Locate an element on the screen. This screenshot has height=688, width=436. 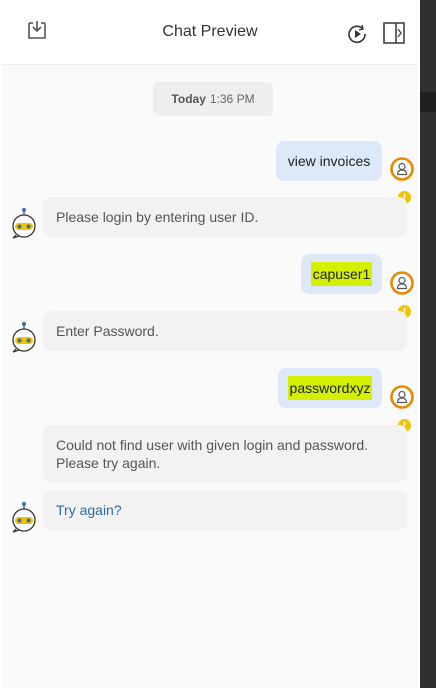
user-message: view invoices is located at coordinates (329, 161).